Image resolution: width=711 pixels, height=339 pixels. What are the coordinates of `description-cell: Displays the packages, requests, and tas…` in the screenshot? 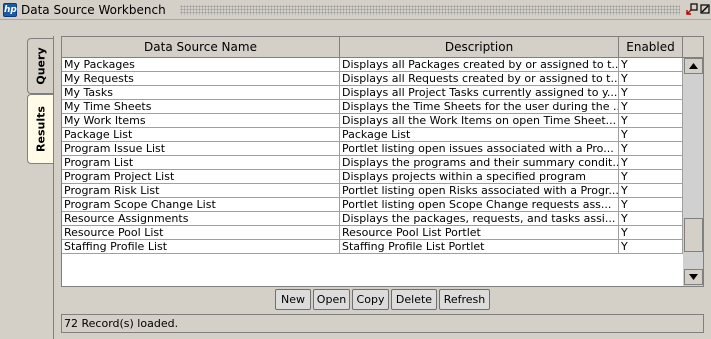 It's located at (479, 219).